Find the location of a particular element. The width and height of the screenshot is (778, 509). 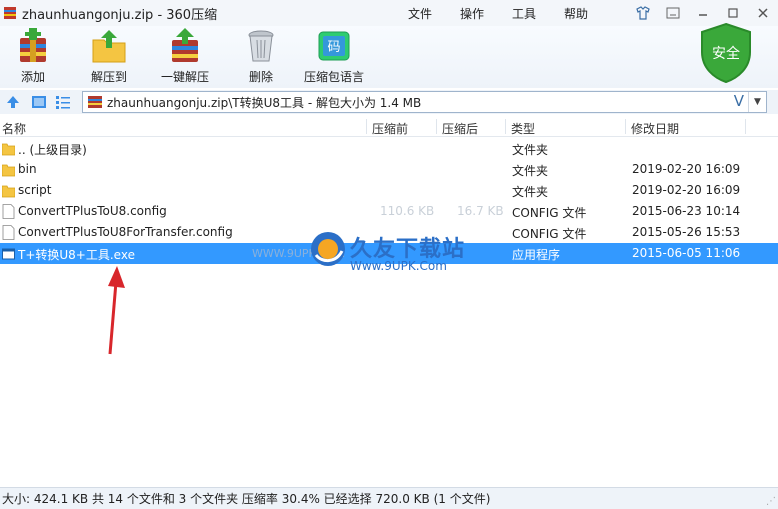

file-name: ConvertTPlusToU8ForTransfer.config is located at coordinates (125, 232).